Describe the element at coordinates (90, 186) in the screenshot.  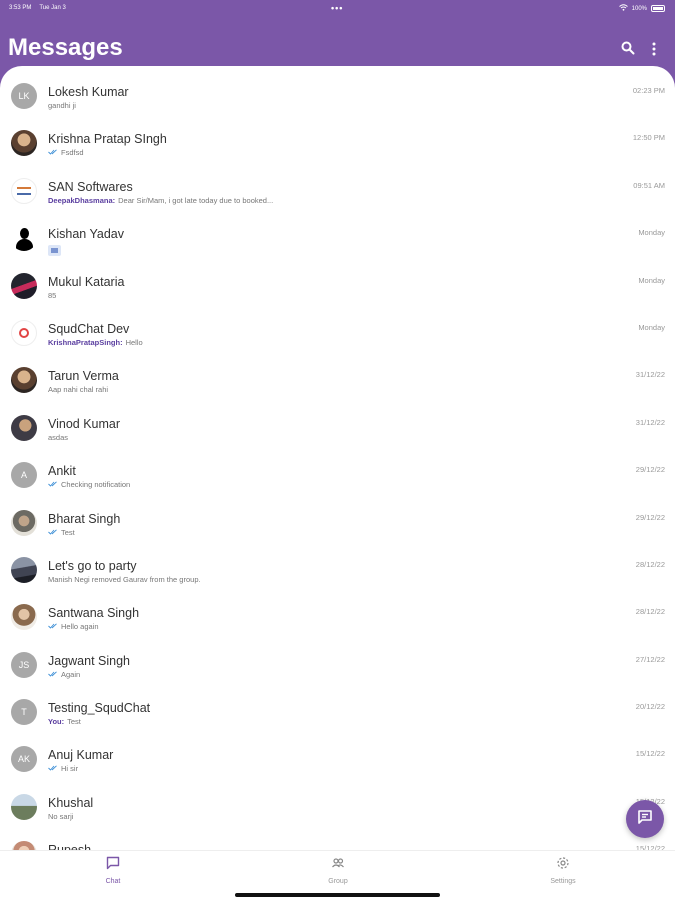
I see `chat-name: SAN Softwares` at that location.